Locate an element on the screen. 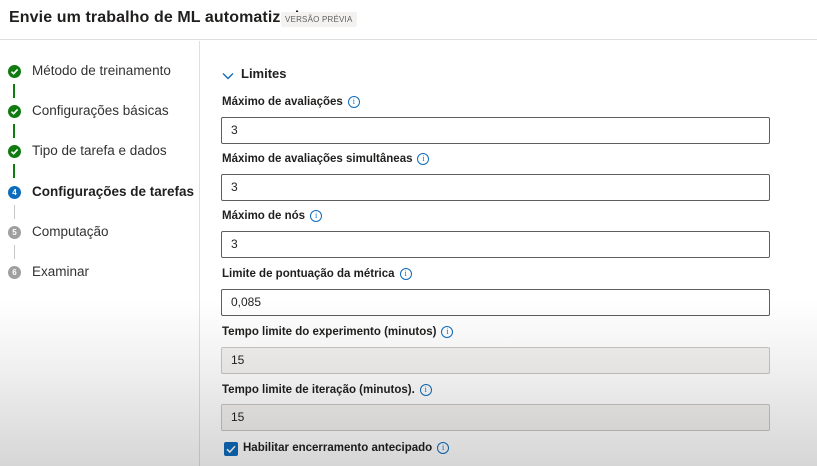  step-label: Método de treinamento is located at coordinates (101, 70).